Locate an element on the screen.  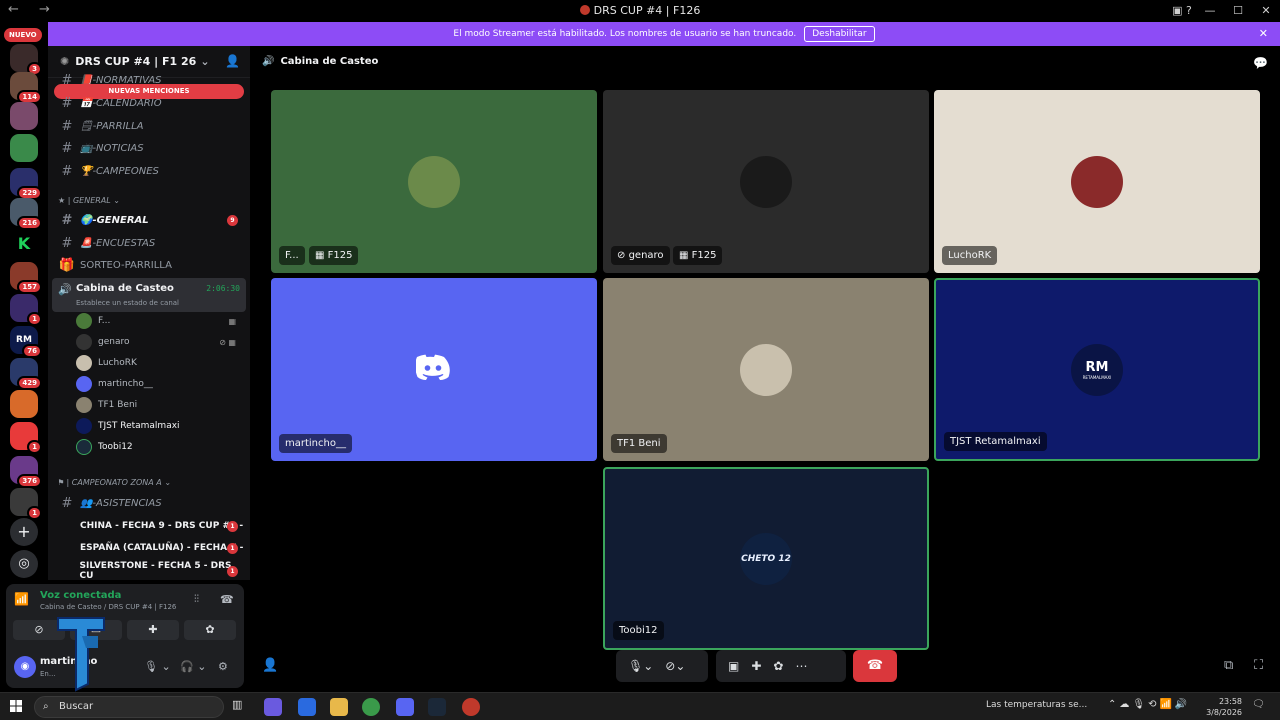
signal-icon: 📶 is located at coordinates (24, 602).